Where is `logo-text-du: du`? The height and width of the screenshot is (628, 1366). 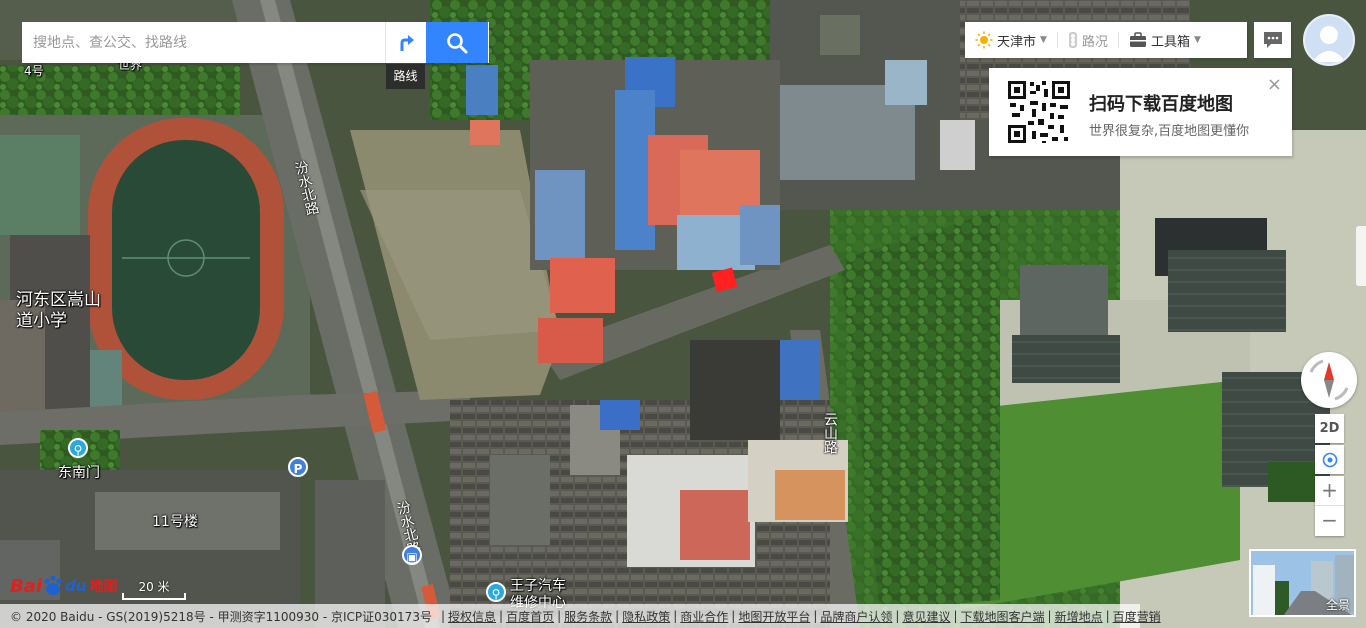 logo-text-du: du is located at coordinates (76, 586).